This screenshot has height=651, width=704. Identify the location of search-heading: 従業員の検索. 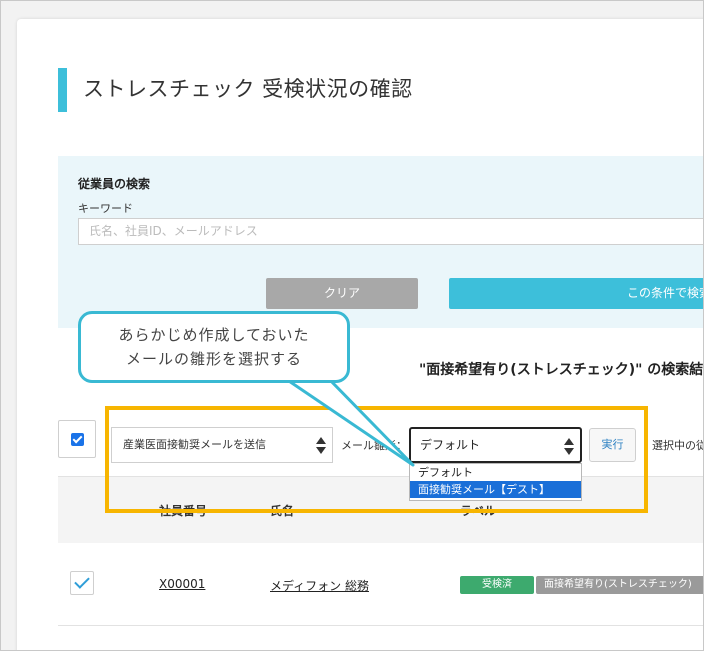
(114, 184).